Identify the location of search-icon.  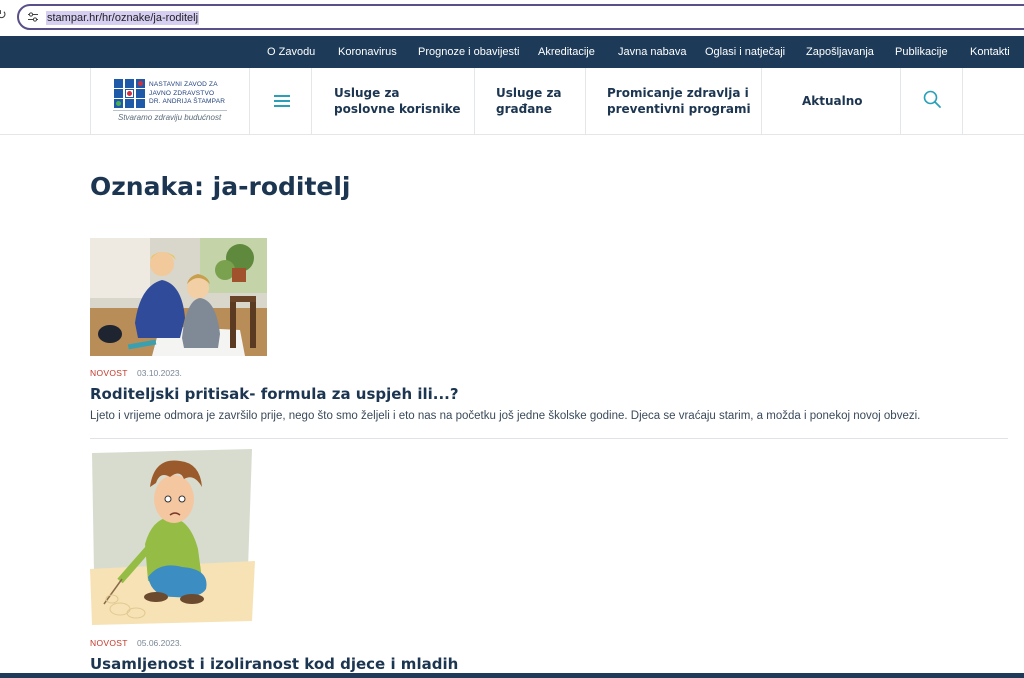
(932, 99).